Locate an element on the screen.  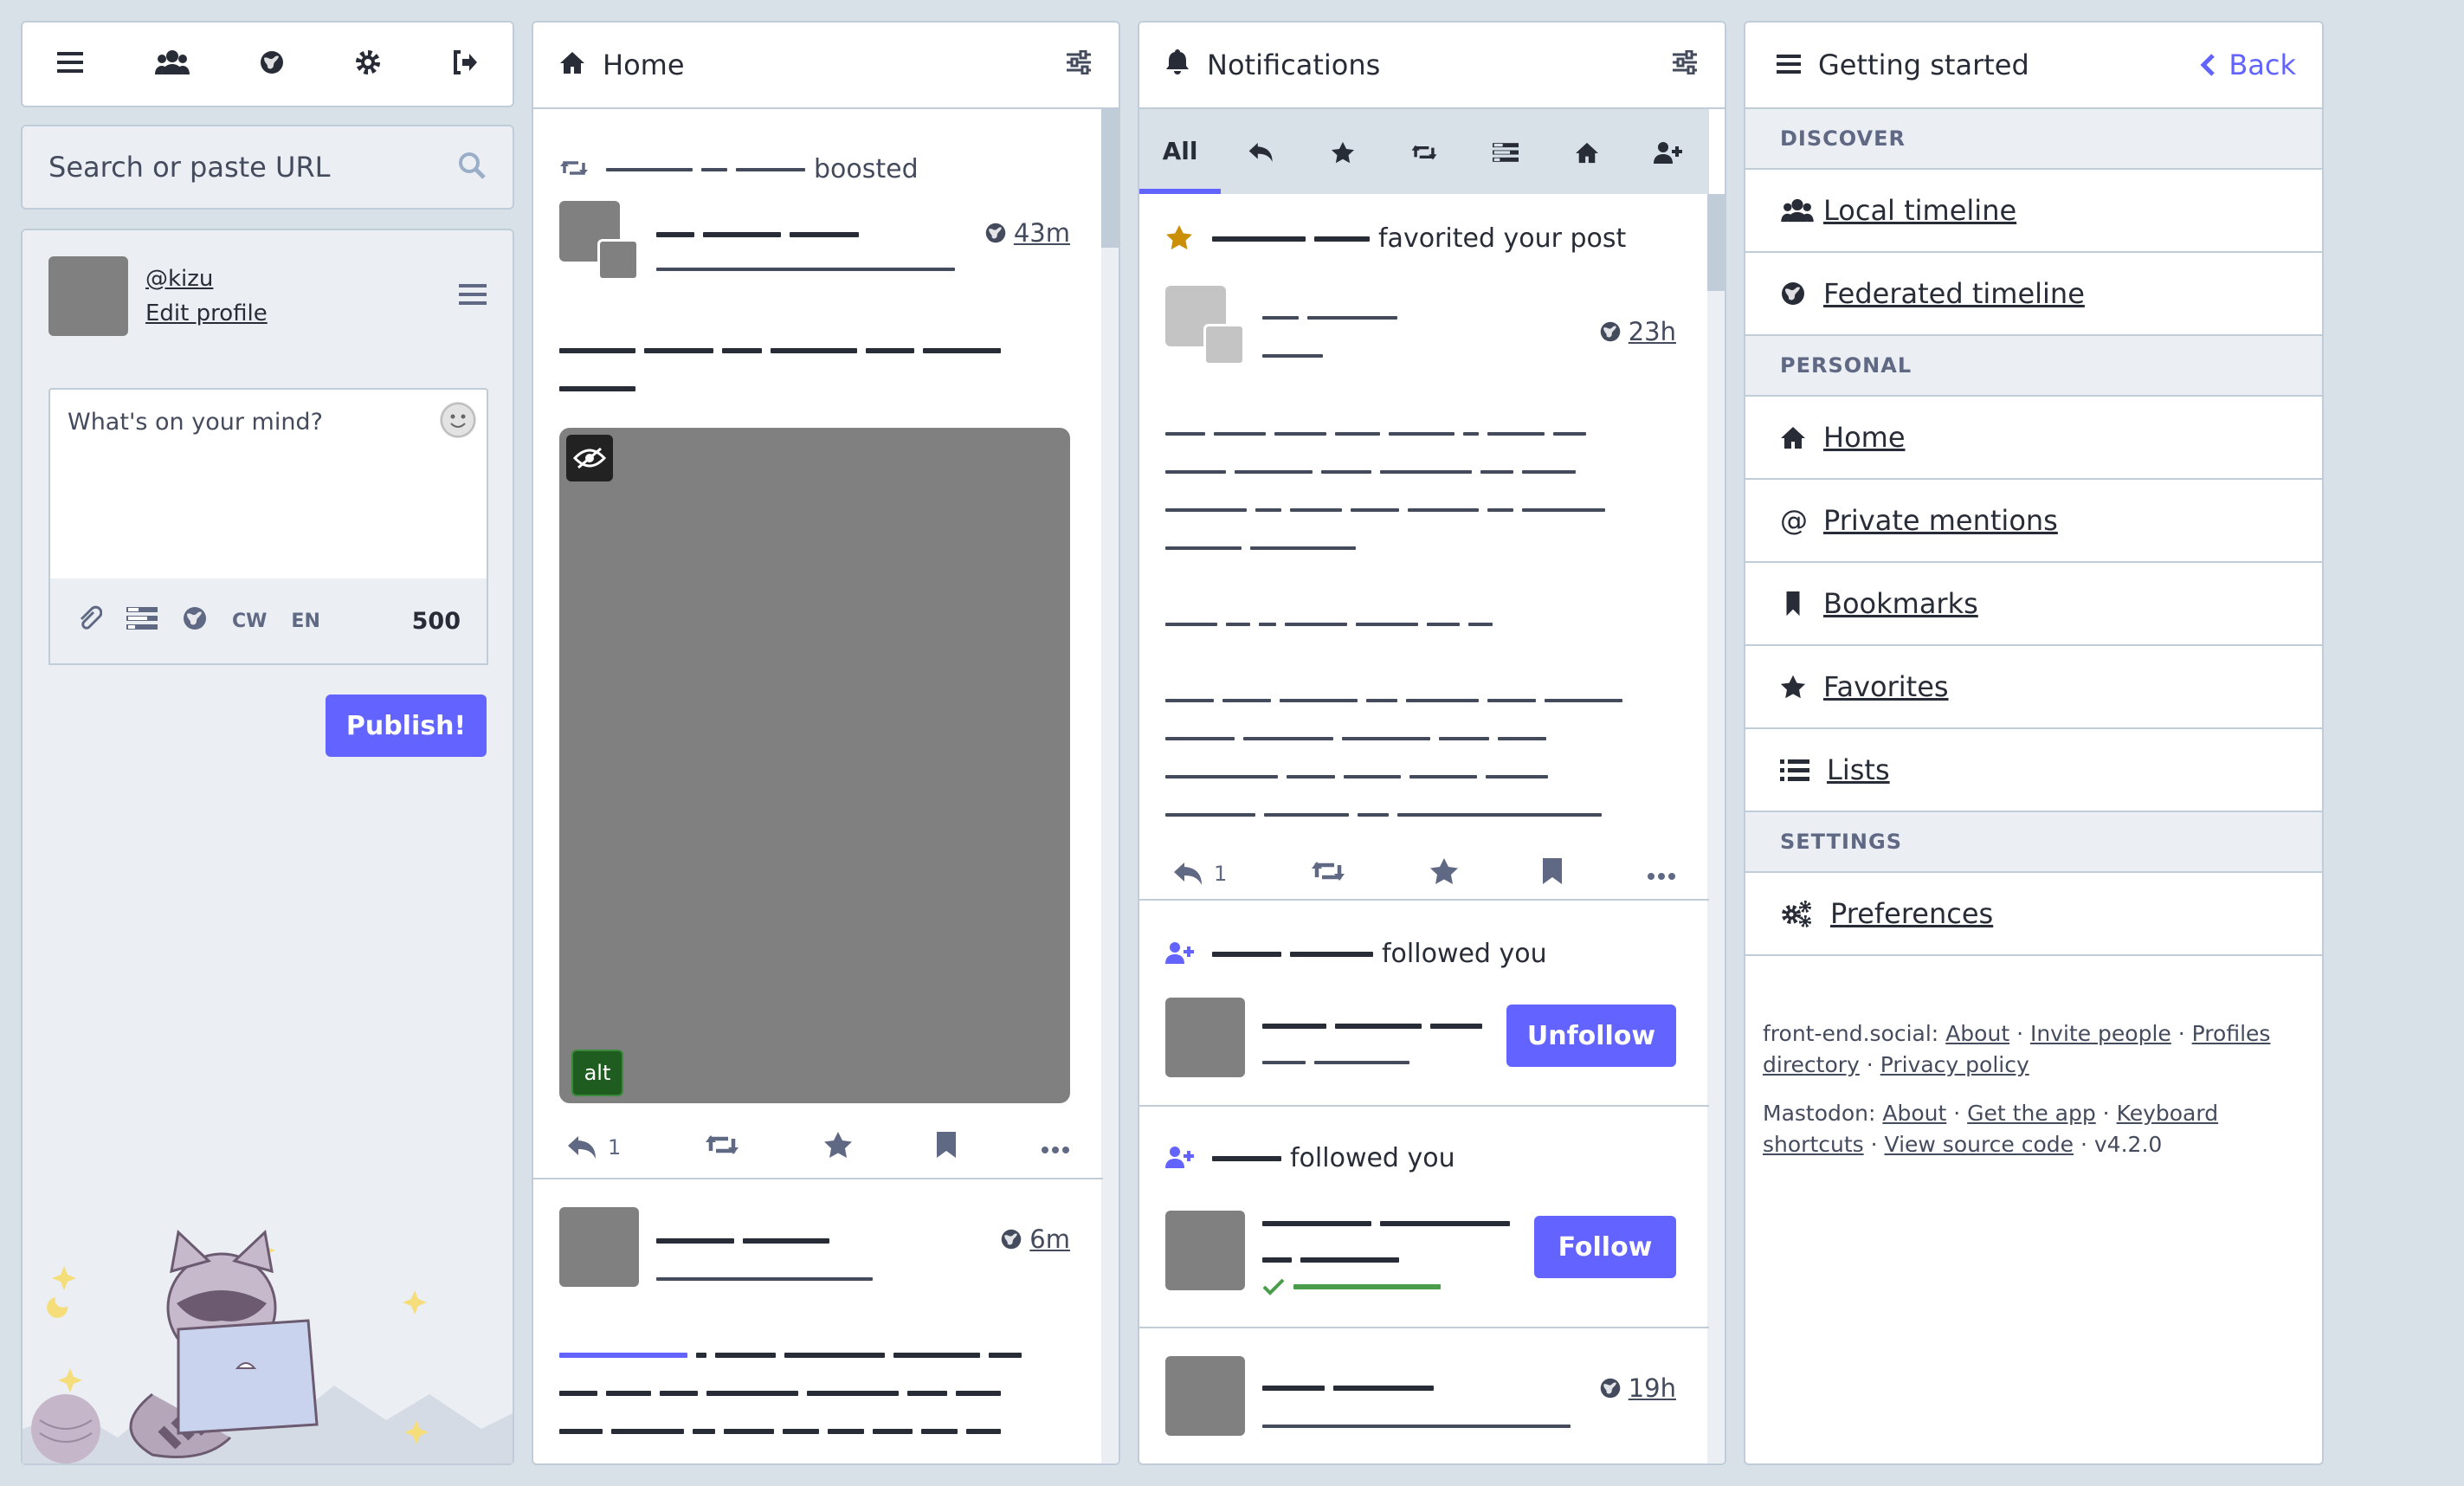
search-bar is located at coordinates (267, 168).